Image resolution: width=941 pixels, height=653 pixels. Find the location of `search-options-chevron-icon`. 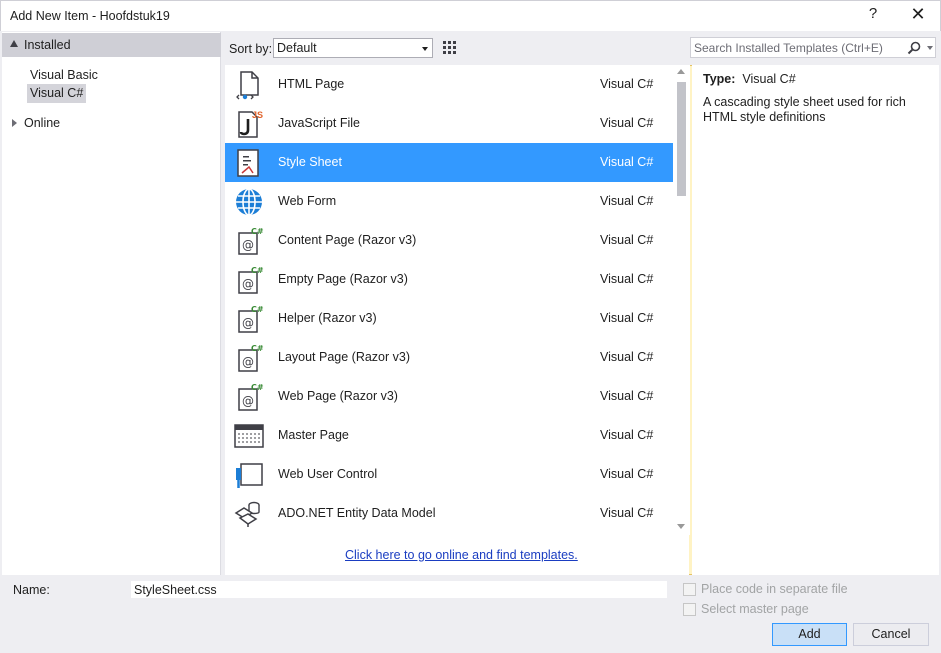

search-options-chevron-icon is located at coordinates (930, 48).